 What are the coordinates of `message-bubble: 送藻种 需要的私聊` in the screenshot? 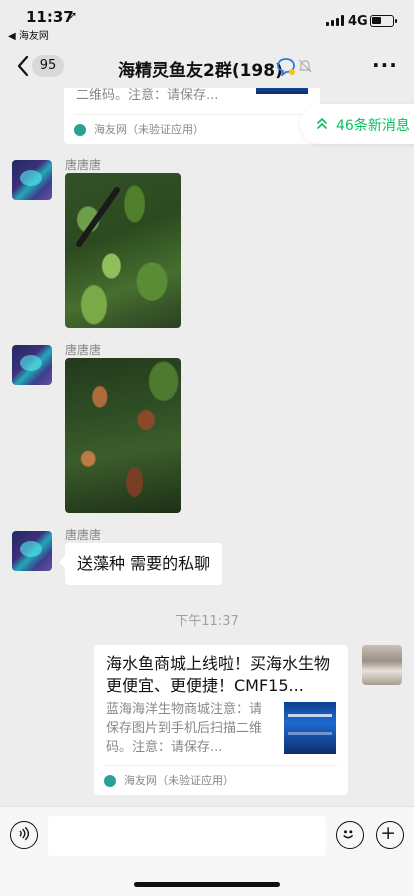 It's located at (140, 564).